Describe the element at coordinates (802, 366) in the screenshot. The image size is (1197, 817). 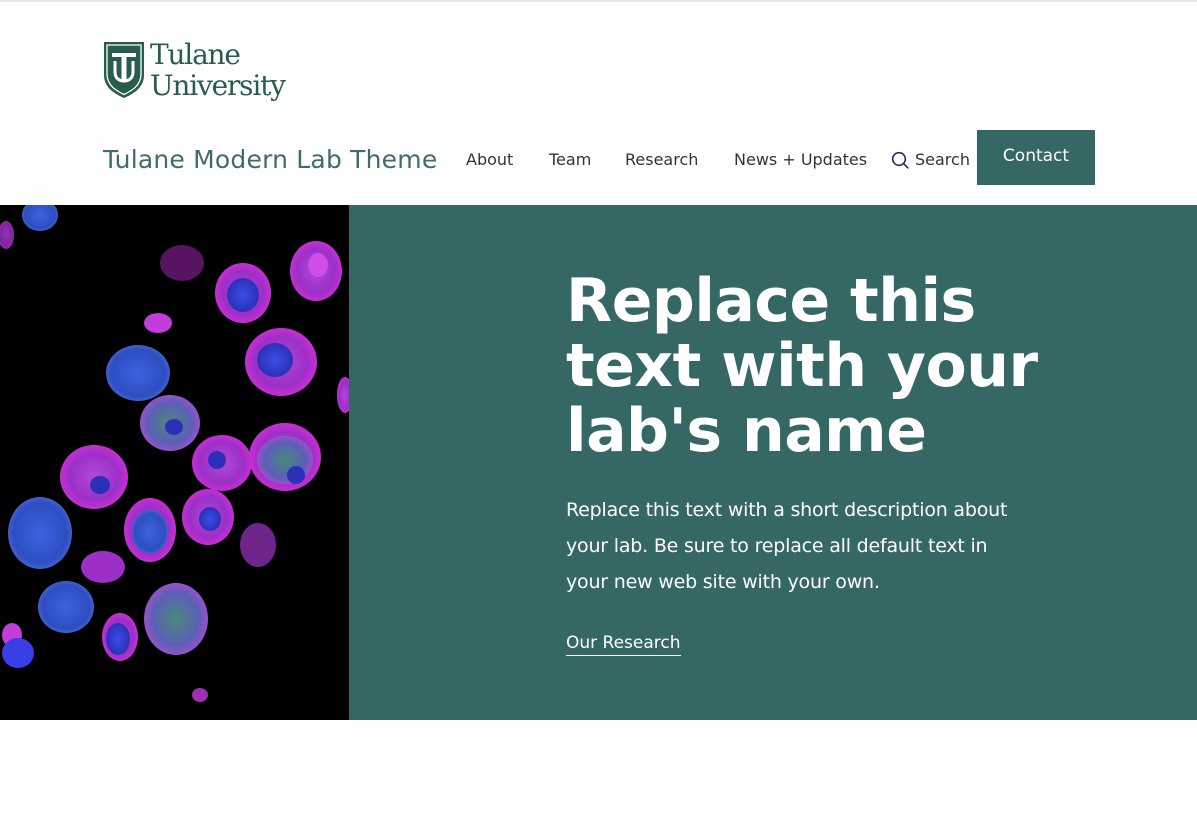
I see `hero-title: Replace this text with your lab's name` at that location.